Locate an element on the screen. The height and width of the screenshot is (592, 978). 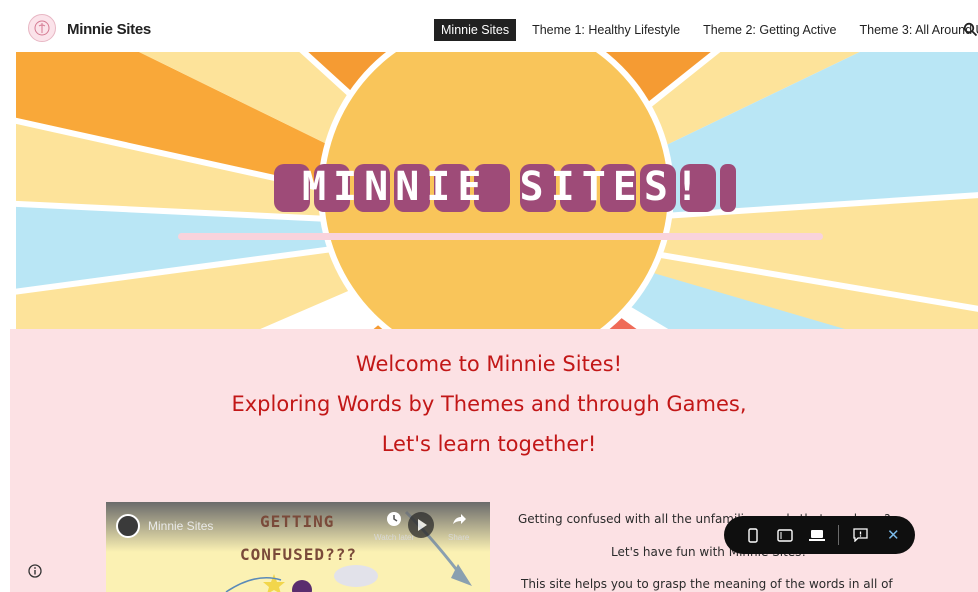
phone-view-button is located at coordinates (753, 535).